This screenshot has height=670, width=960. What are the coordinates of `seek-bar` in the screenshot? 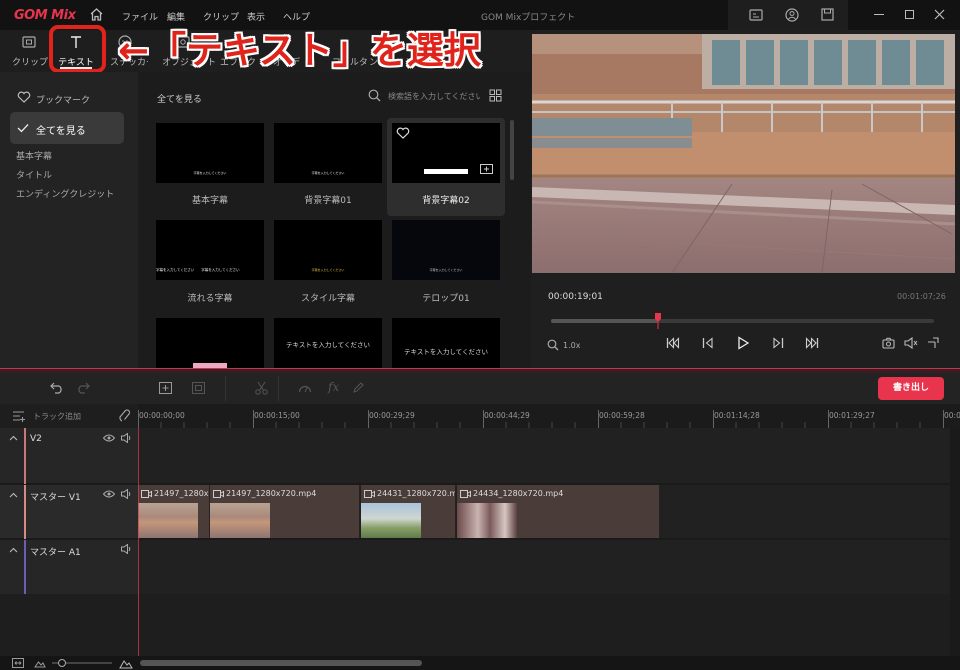 It's located at (742, 321).